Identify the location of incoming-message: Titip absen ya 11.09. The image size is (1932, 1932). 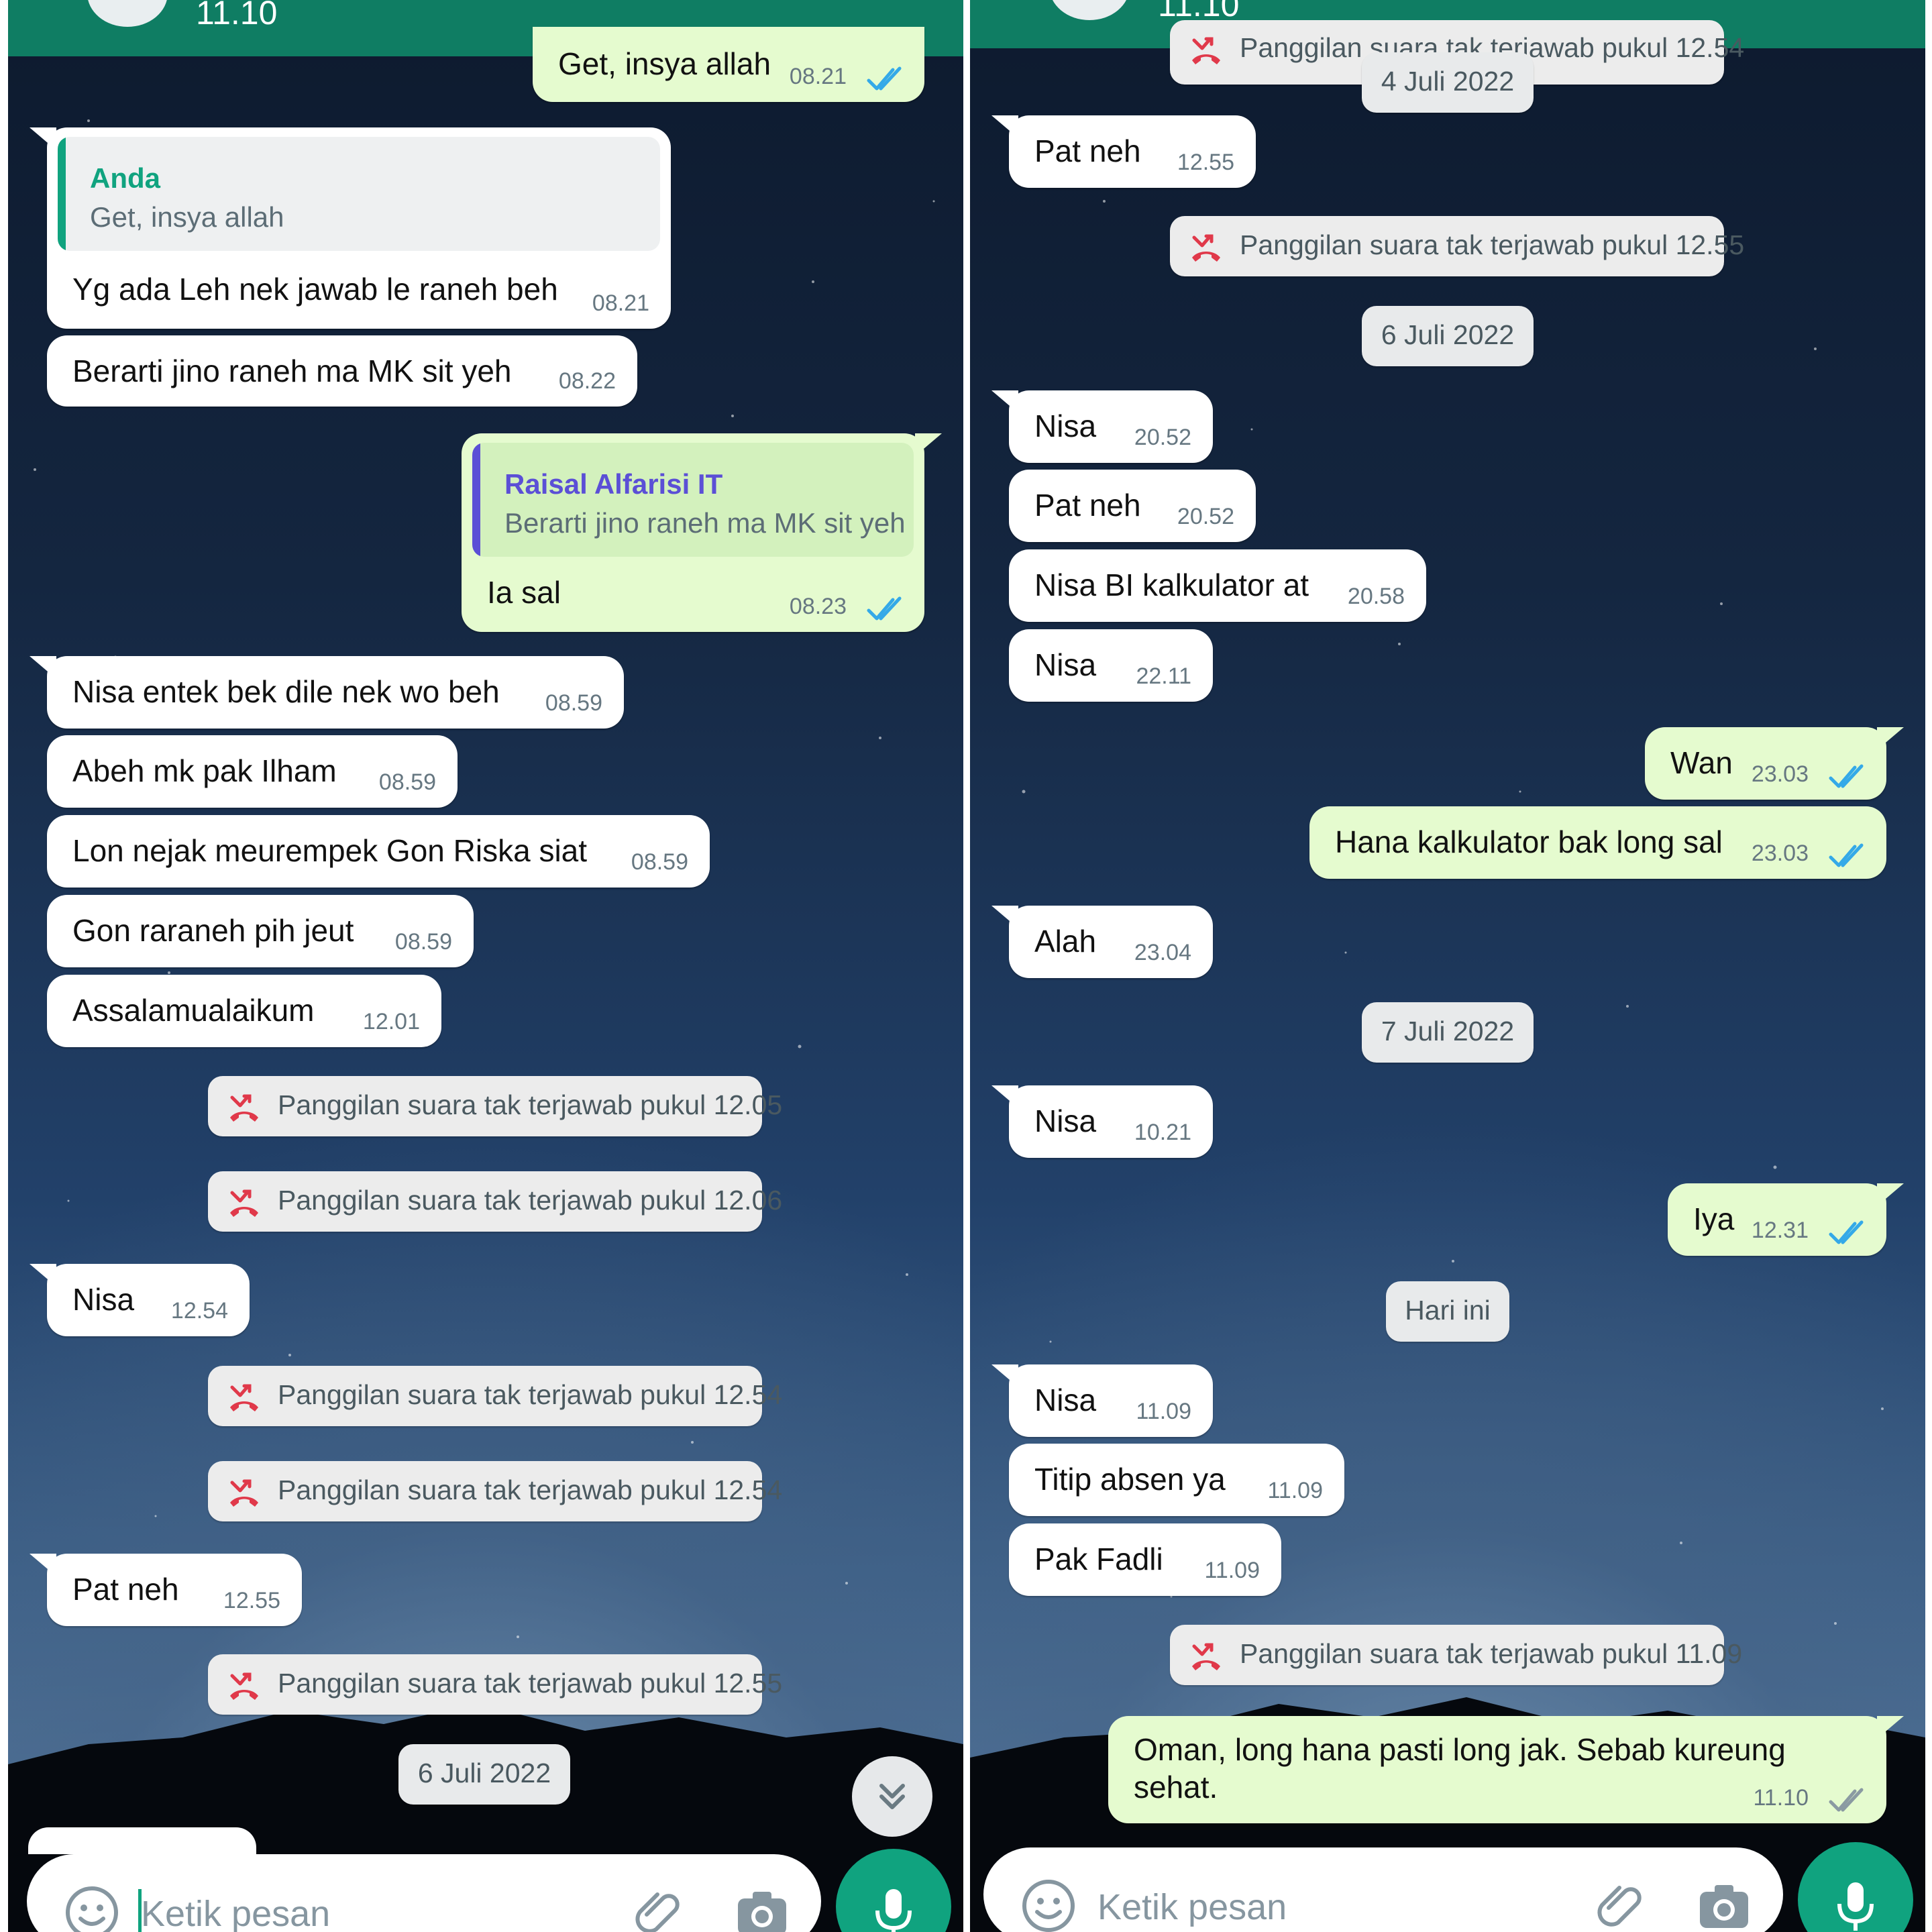
(1176, 1480).